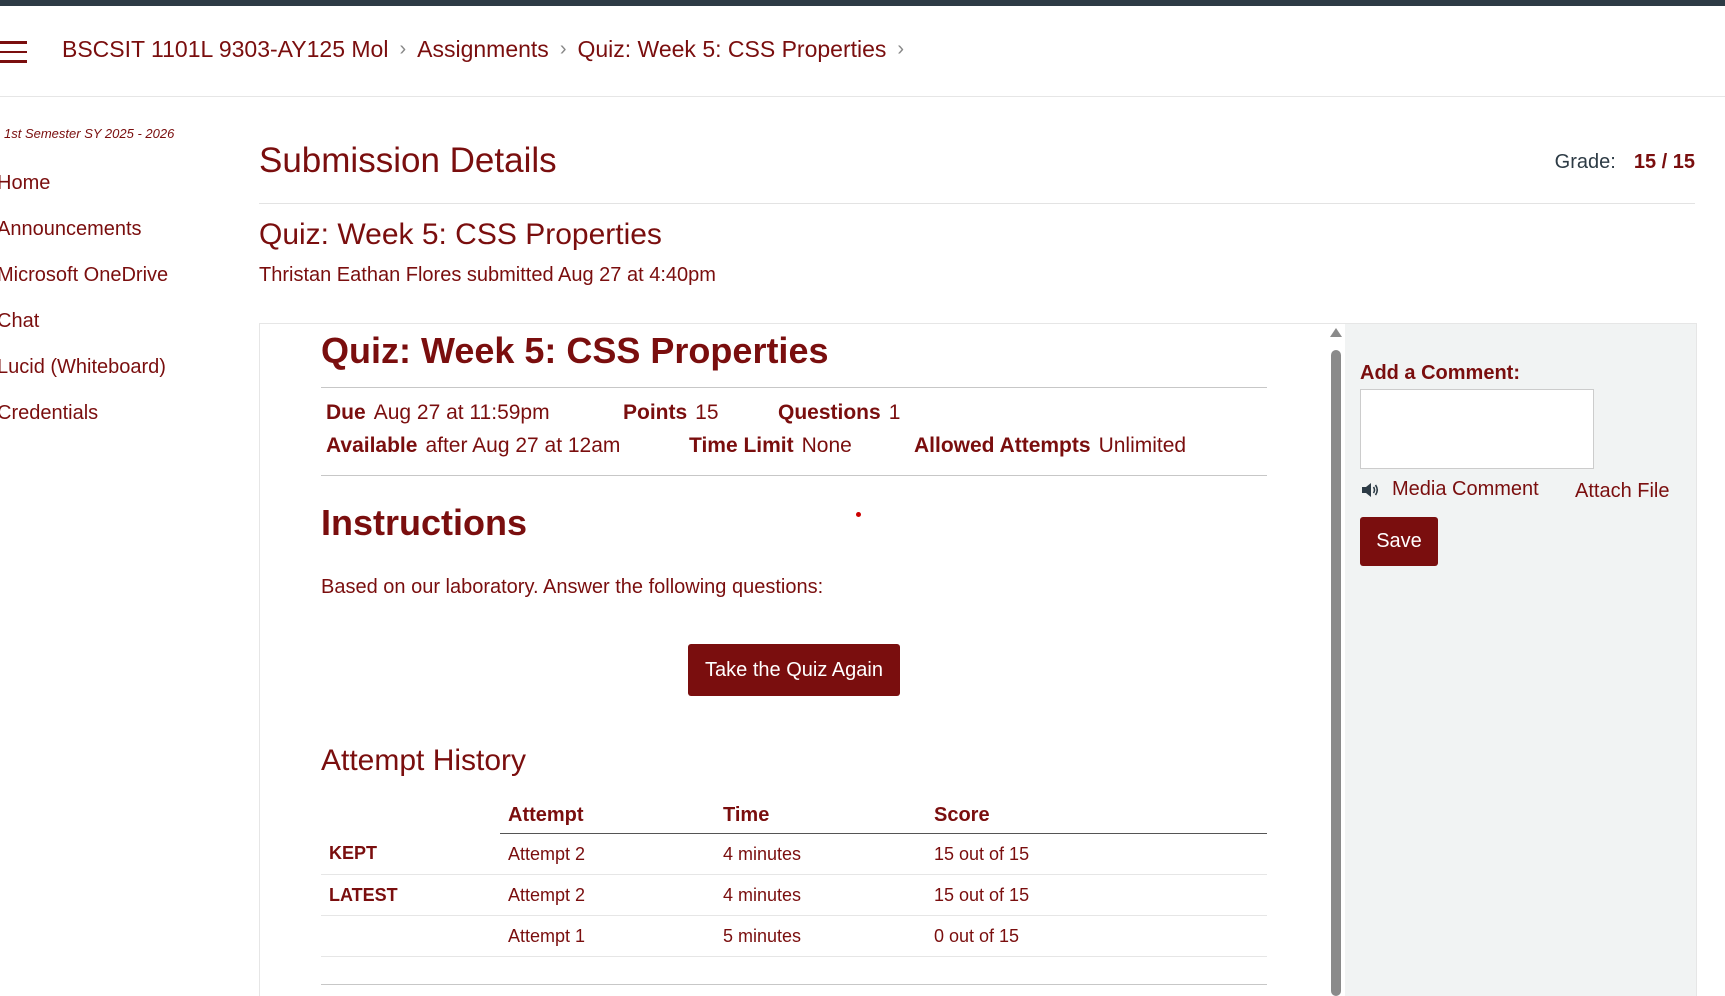  What do you see at coordinates (1142, 445) in the screenshot?
I see `allowed-attempts-value: Unlimited` at bounding box center [1142, 445].